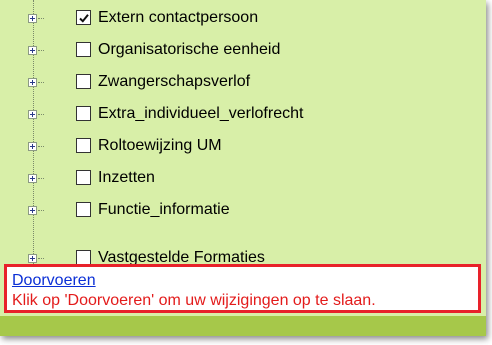  Describe the element at coordinates (126, 177) in the screenshot. I see `item-label: Inzetten` at that location.